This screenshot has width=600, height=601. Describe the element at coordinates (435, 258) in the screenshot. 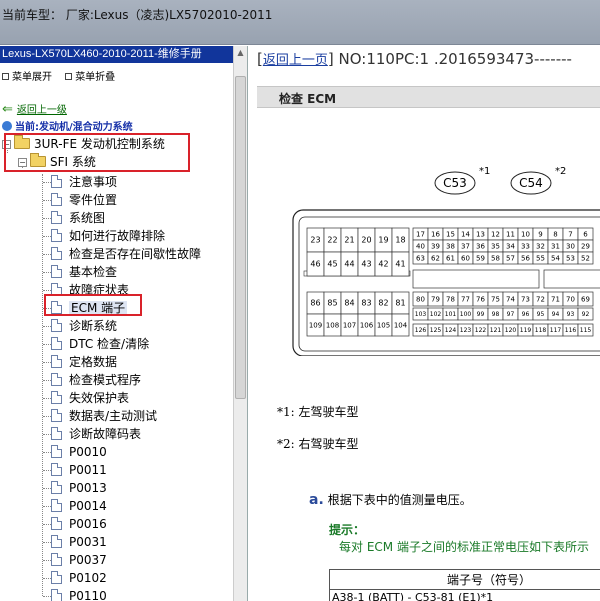

I see `pin-number: 62` at that location.